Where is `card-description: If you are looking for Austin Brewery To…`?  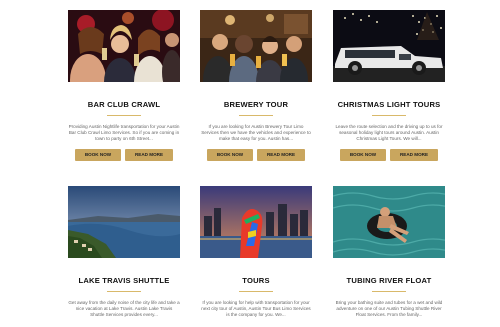 card-description: If you are looking for Austin Brewery To… is located at coordinates (256, 132).